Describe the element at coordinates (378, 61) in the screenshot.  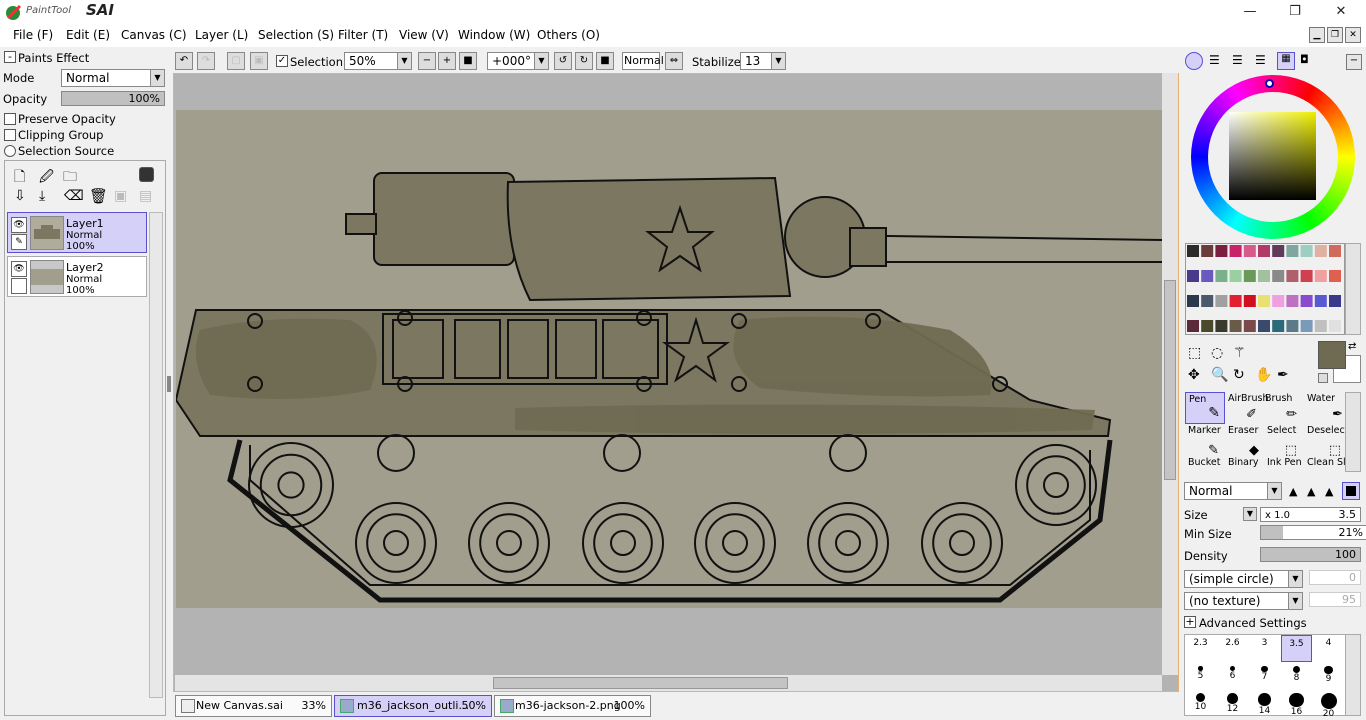
I see `zoom-select: 50% ▼` at that location.